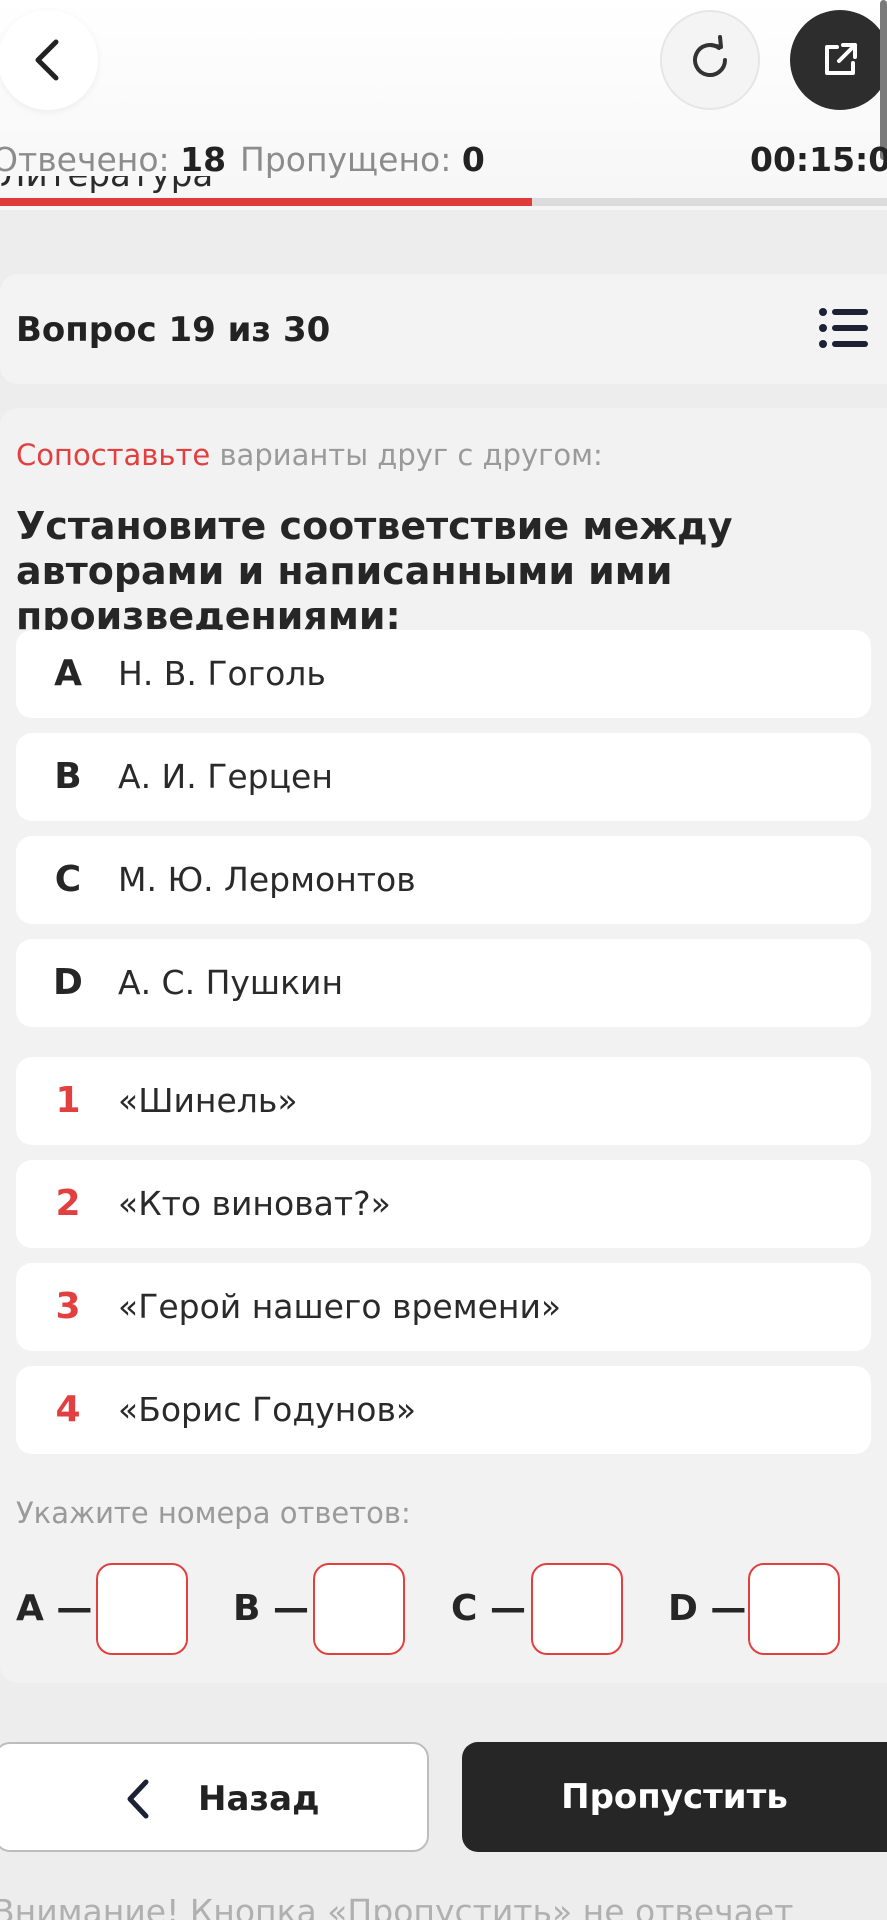 This screenshot has height=1920, width=887. I want to click on skipped-stat: Пропущено: 0, so click(362, 159).